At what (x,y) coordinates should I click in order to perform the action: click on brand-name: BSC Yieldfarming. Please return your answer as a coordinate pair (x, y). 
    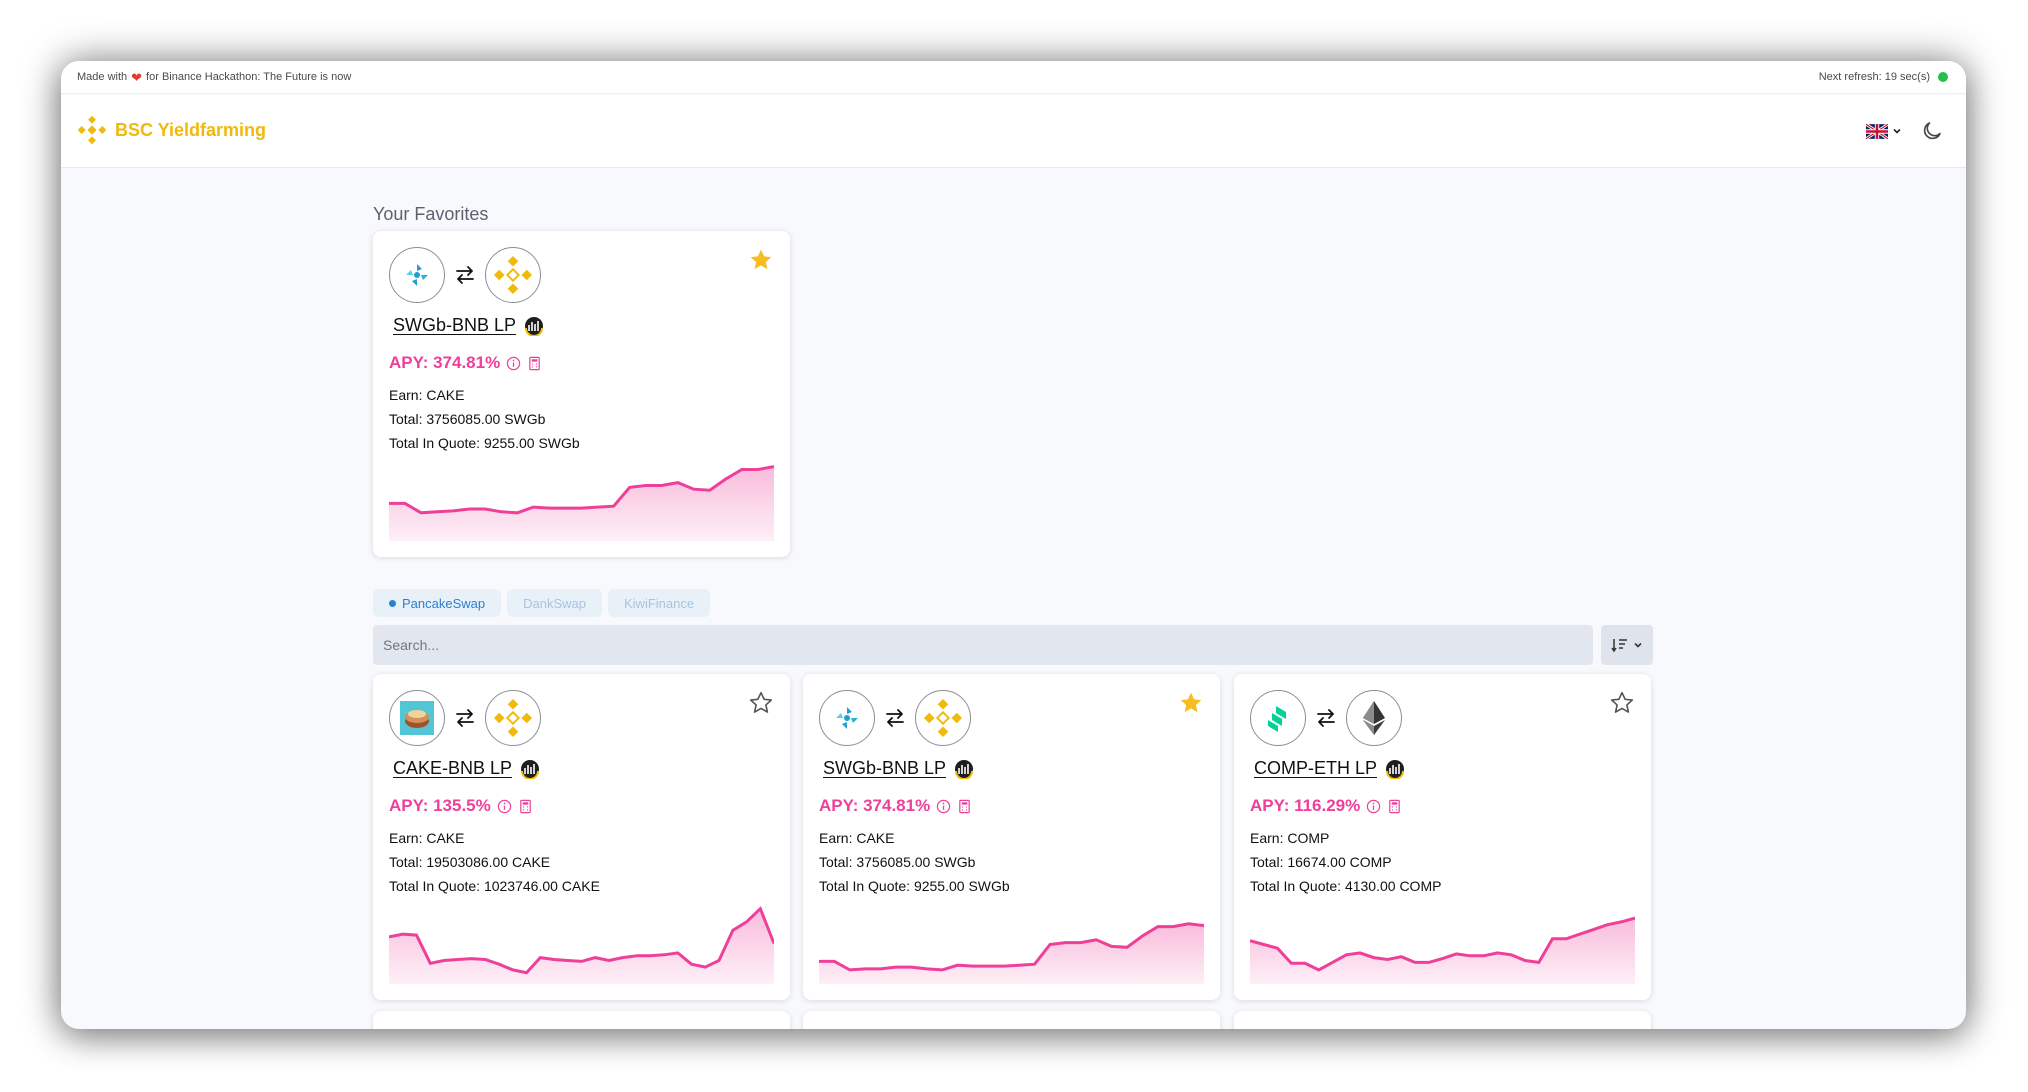
    Looking at the image, I should click on (191, 129).